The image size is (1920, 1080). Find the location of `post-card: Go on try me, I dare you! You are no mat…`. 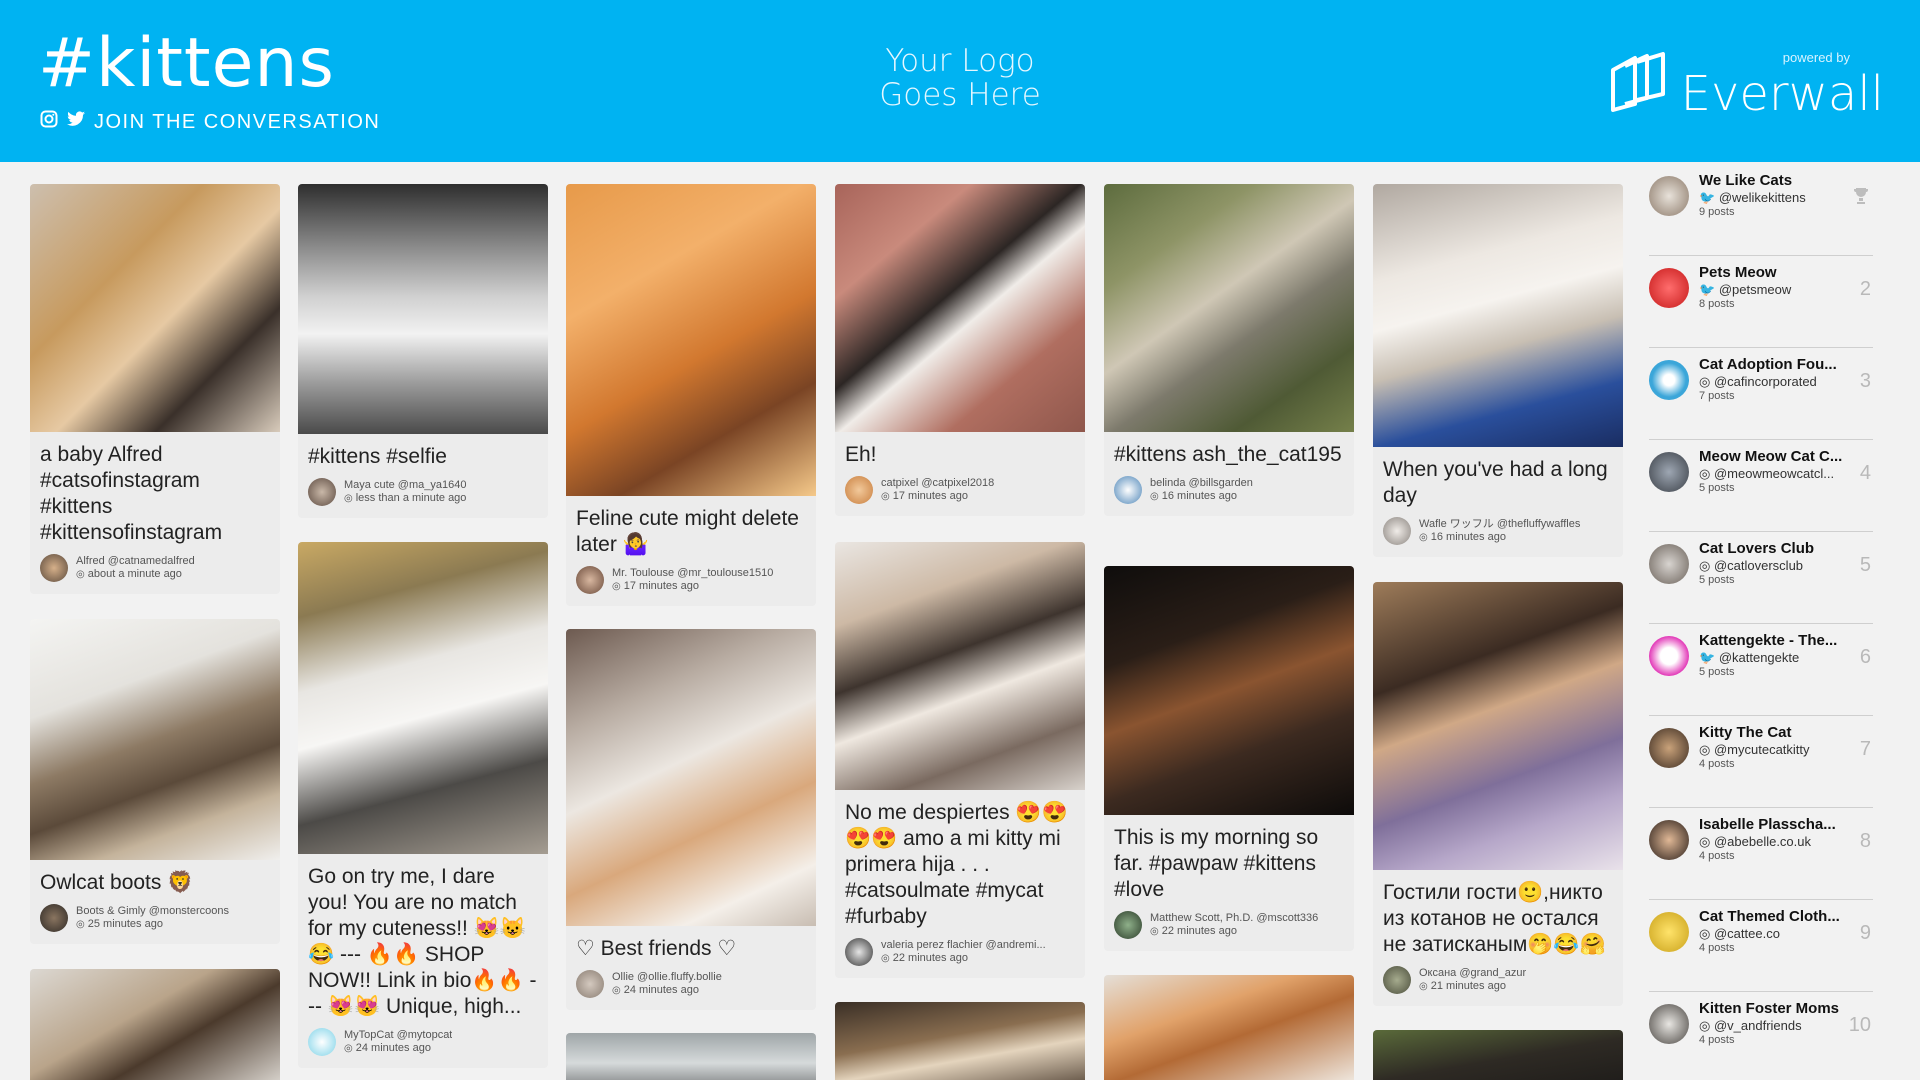

post-card: Go on try me, I dare you! You are no mat… is located at coordinates (423, 805).